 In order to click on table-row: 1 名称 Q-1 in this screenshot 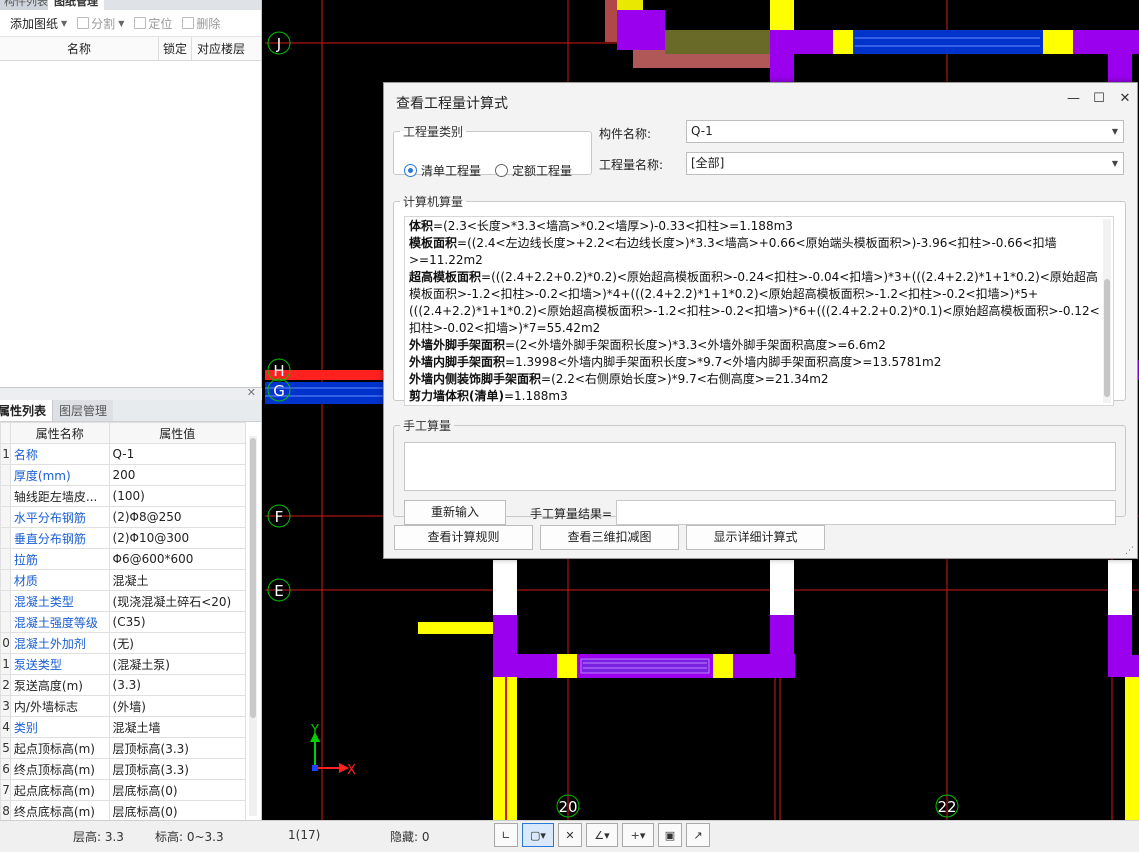, I will do `click(123, 454)`.